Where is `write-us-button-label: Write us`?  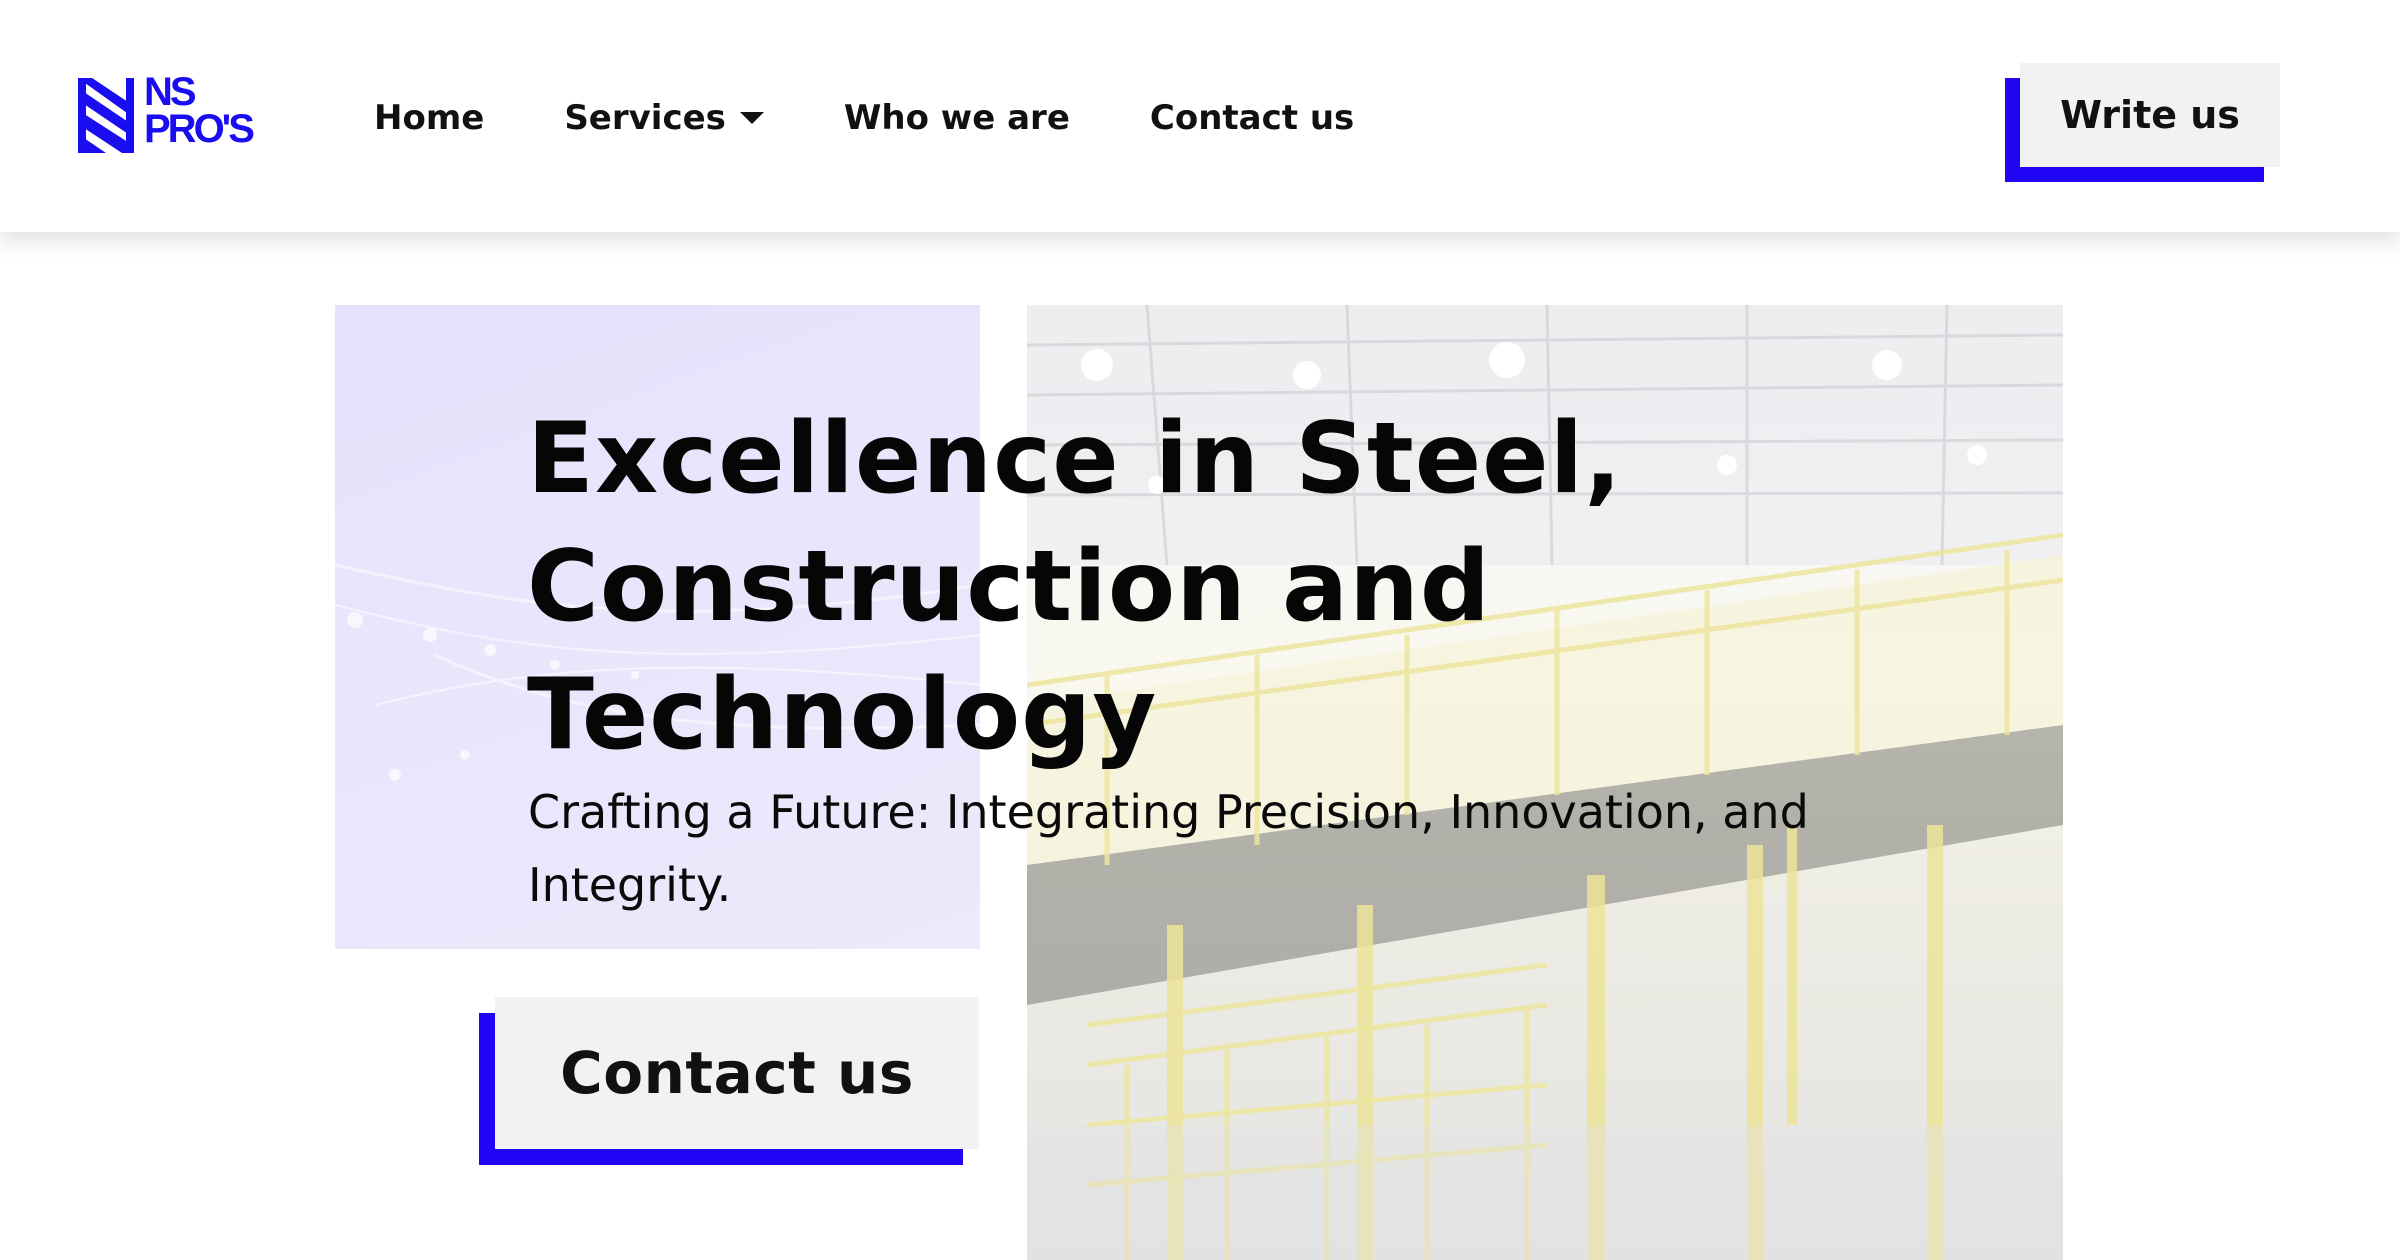 write-us-button-label: Write us is located at coordinates (2150, 115).